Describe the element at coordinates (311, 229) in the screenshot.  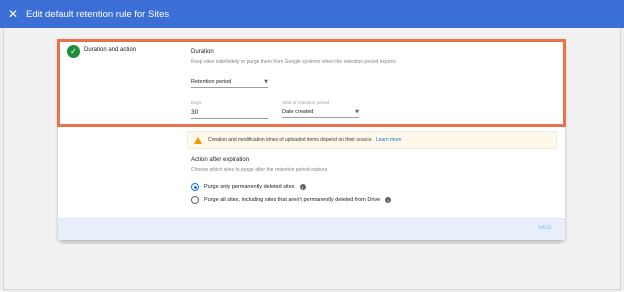
I see `card-footer: SAVE` at that location.